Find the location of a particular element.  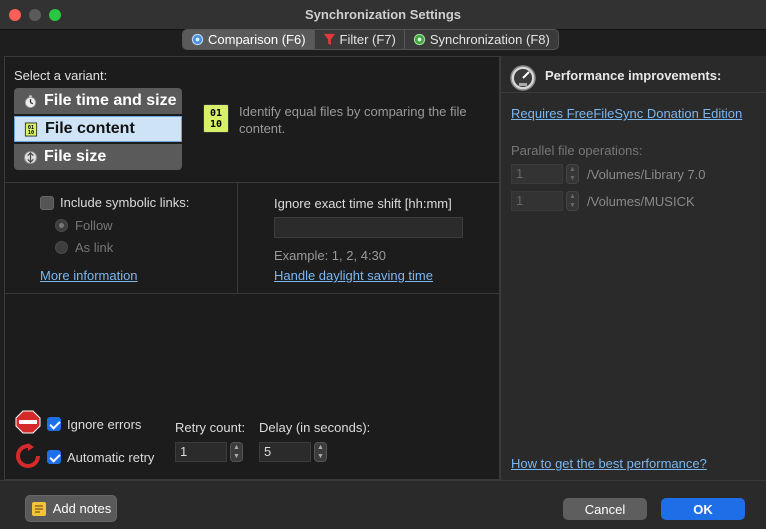

tab-comparison: Comparison (F6) is located at coordinates (249, 39).